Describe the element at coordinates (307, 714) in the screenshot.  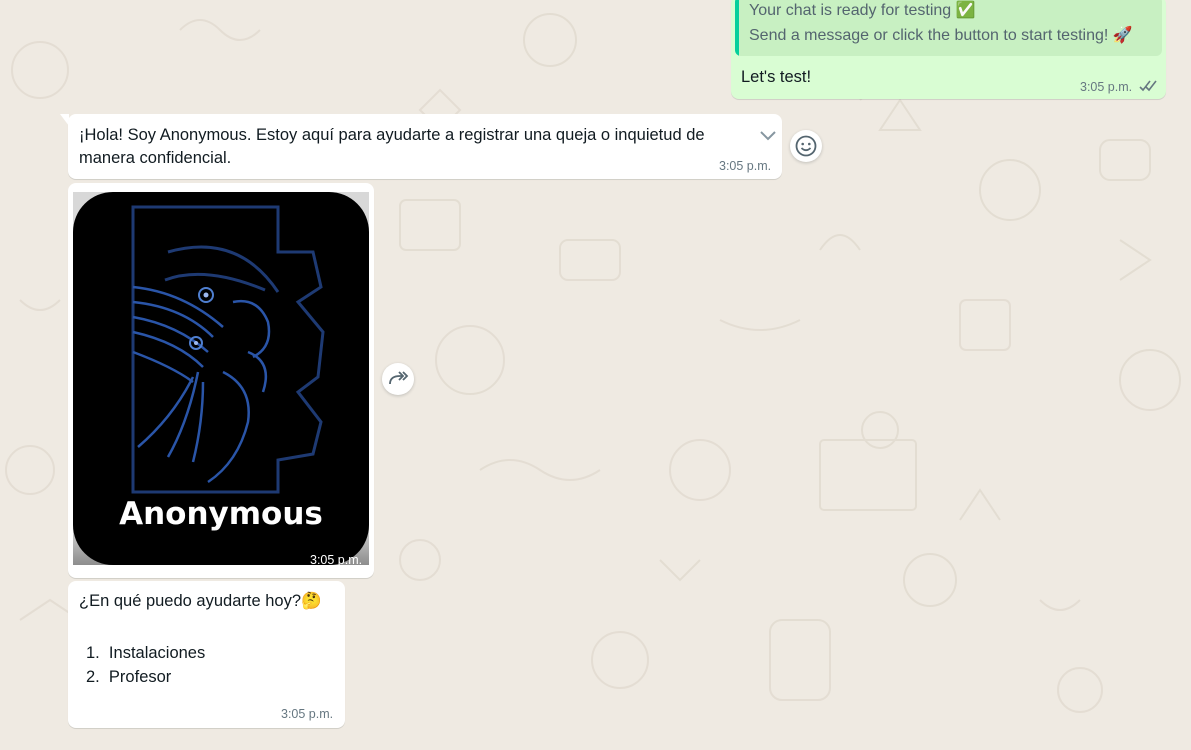
I see `question-time: 3:05 p.m.` at that location.